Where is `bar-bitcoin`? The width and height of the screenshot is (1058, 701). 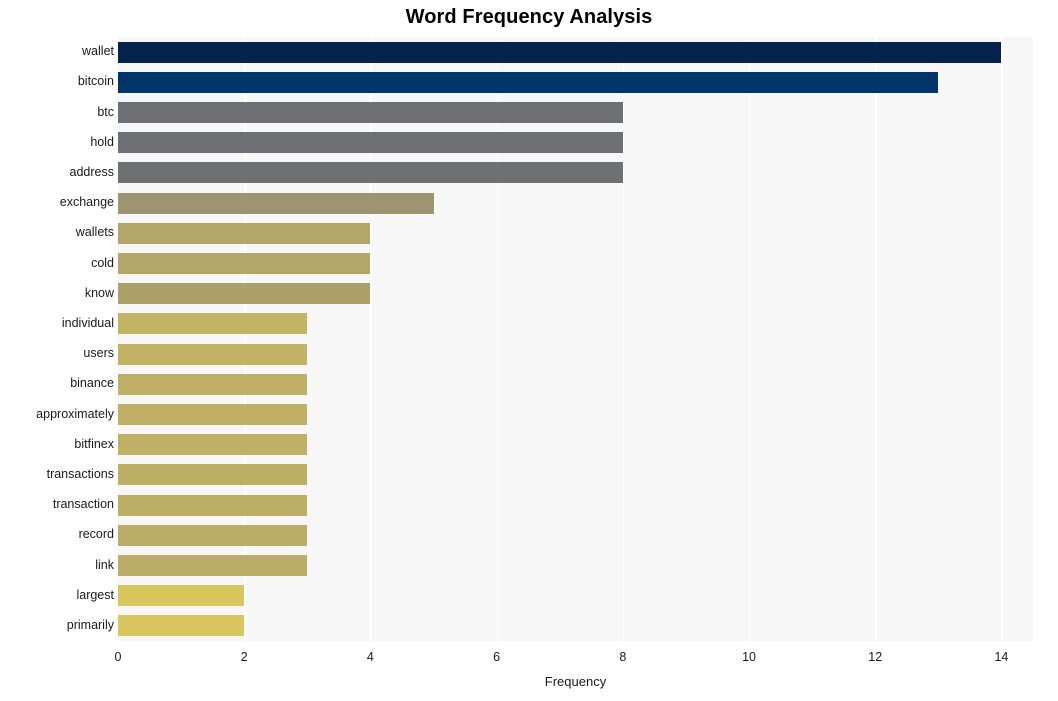 bar-bitcoin is located at coordinates (528, 82).